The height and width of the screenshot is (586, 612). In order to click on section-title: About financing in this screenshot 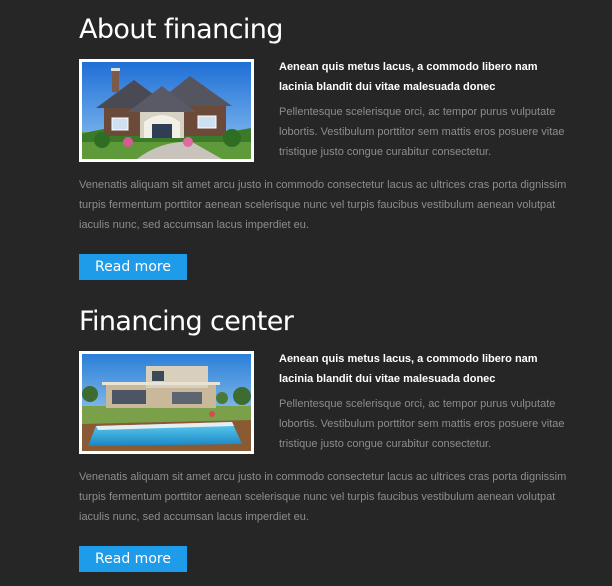, I will do `click(181, 29)`.